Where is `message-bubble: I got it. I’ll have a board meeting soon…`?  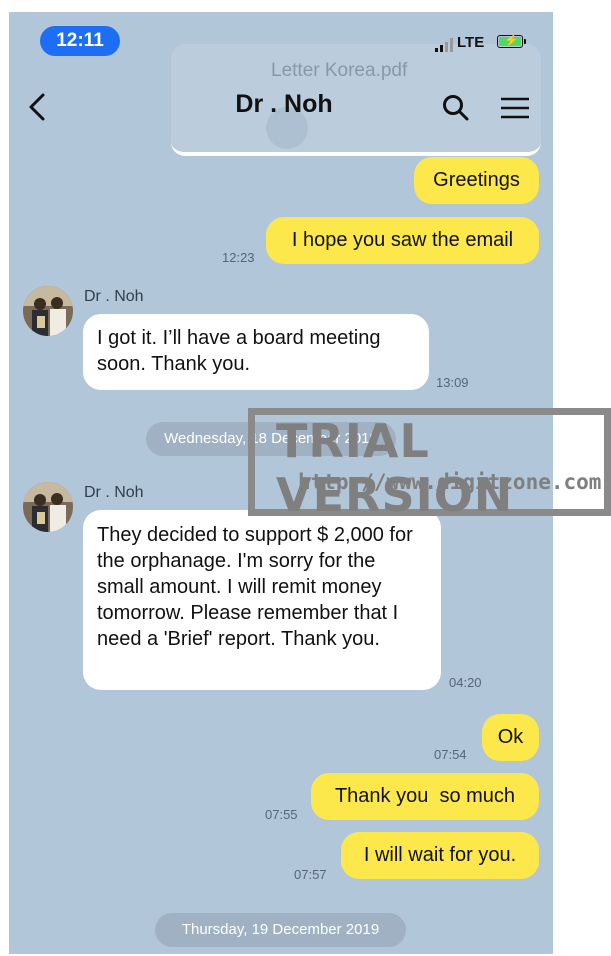 message-bubble: I got it. I’ll have a board meeting soon… is located at coordinates (256, 352).